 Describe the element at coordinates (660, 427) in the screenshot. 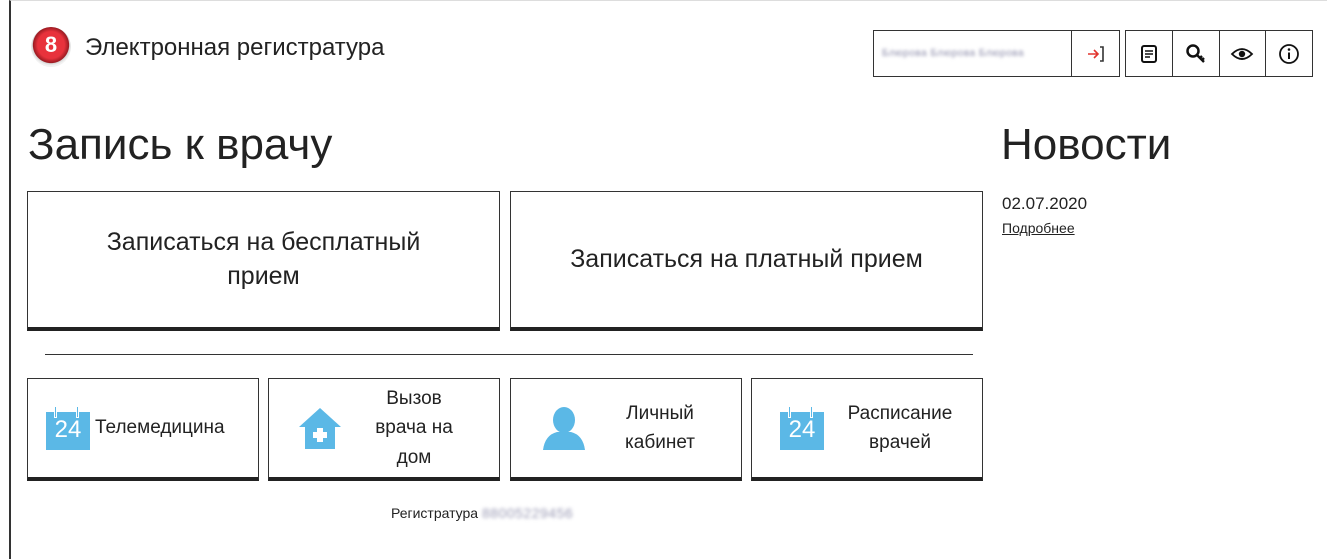

I see `personal-account-label: Личный кабинет` at that location.